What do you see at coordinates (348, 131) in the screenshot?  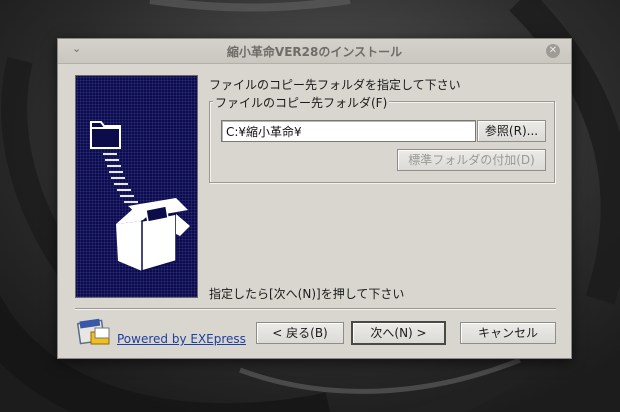 I see `destination-path-input` at bounding box center [348, 131].